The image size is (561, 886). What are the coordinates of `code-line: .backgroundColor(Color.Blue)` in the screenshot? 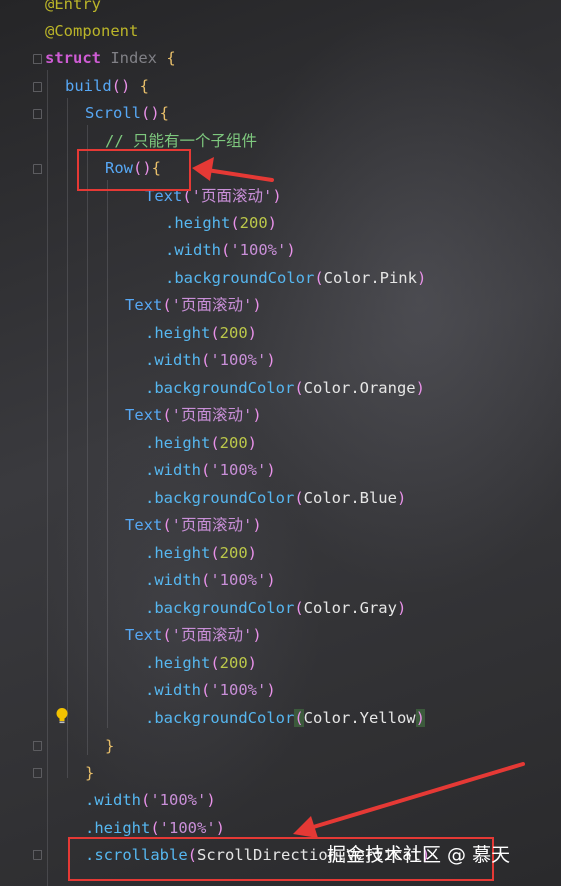 It's located at (275, 498).